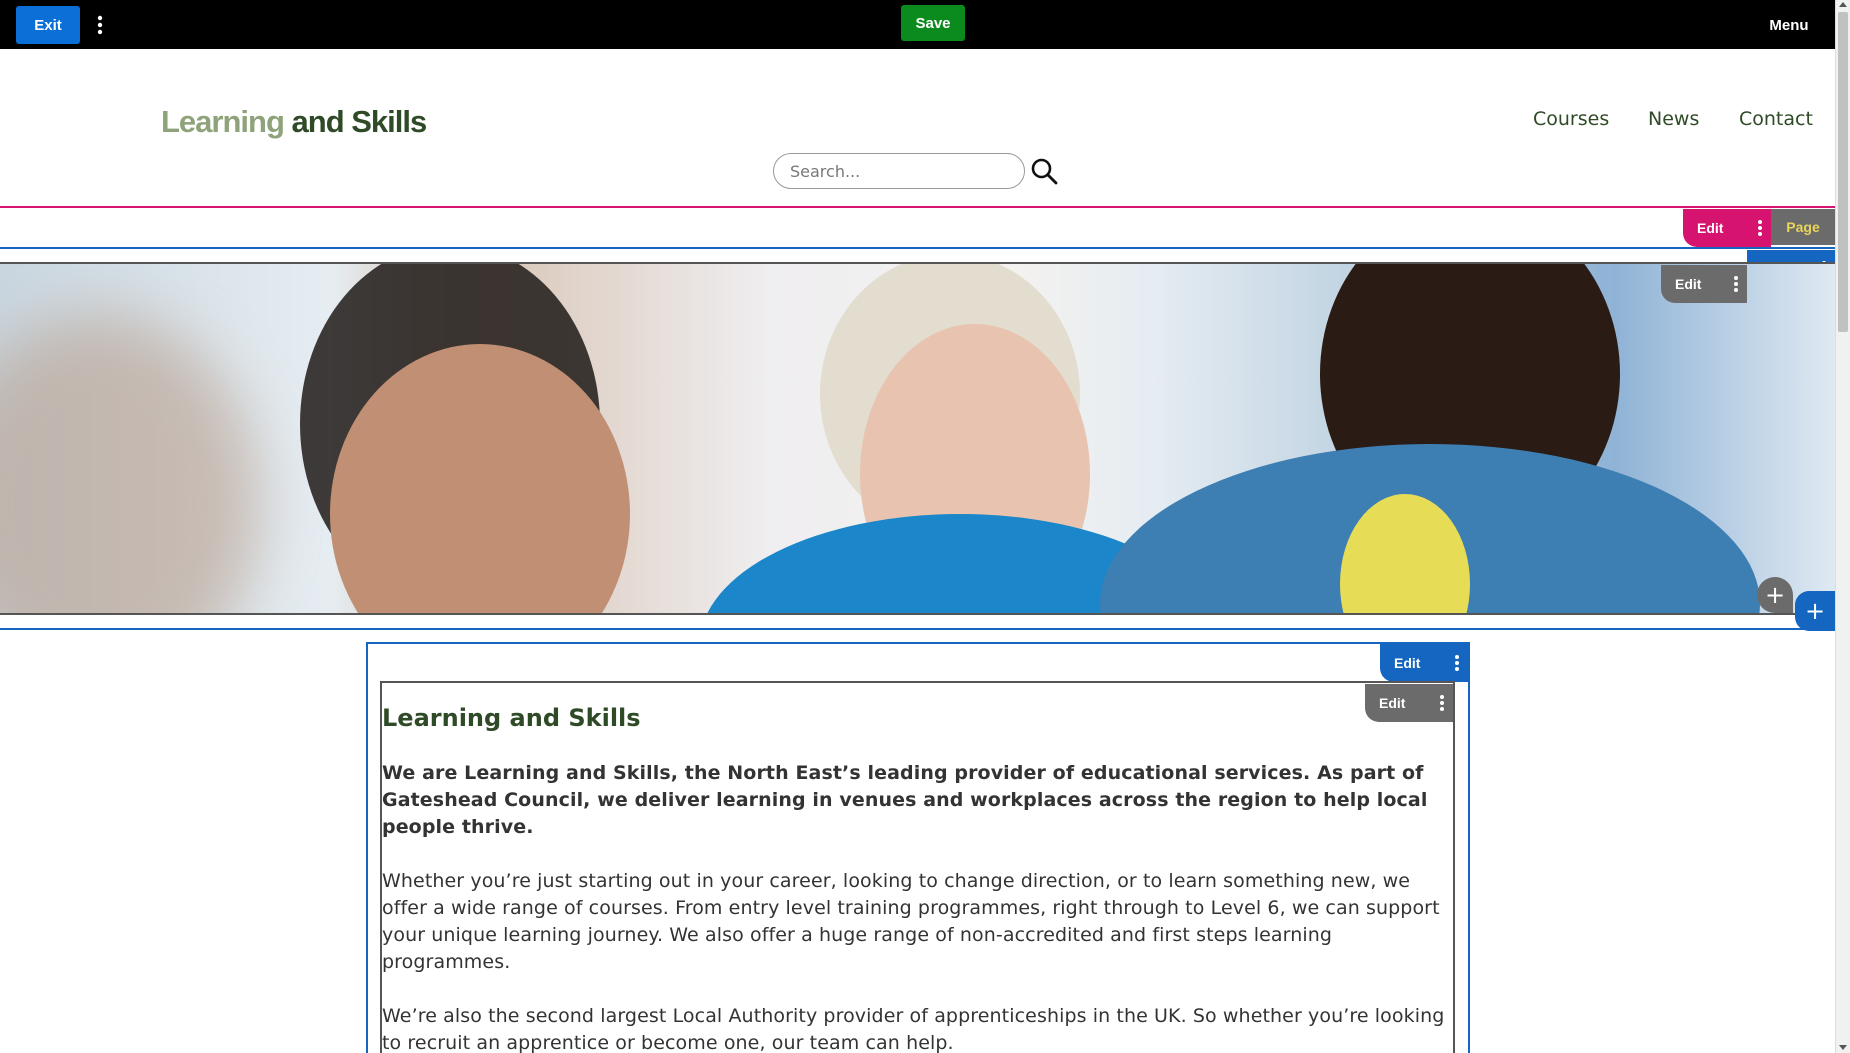 The height and width of the screenshot is (1053, 1850). I want to click on edit-image-tab: Edit, so click(1704, 284).